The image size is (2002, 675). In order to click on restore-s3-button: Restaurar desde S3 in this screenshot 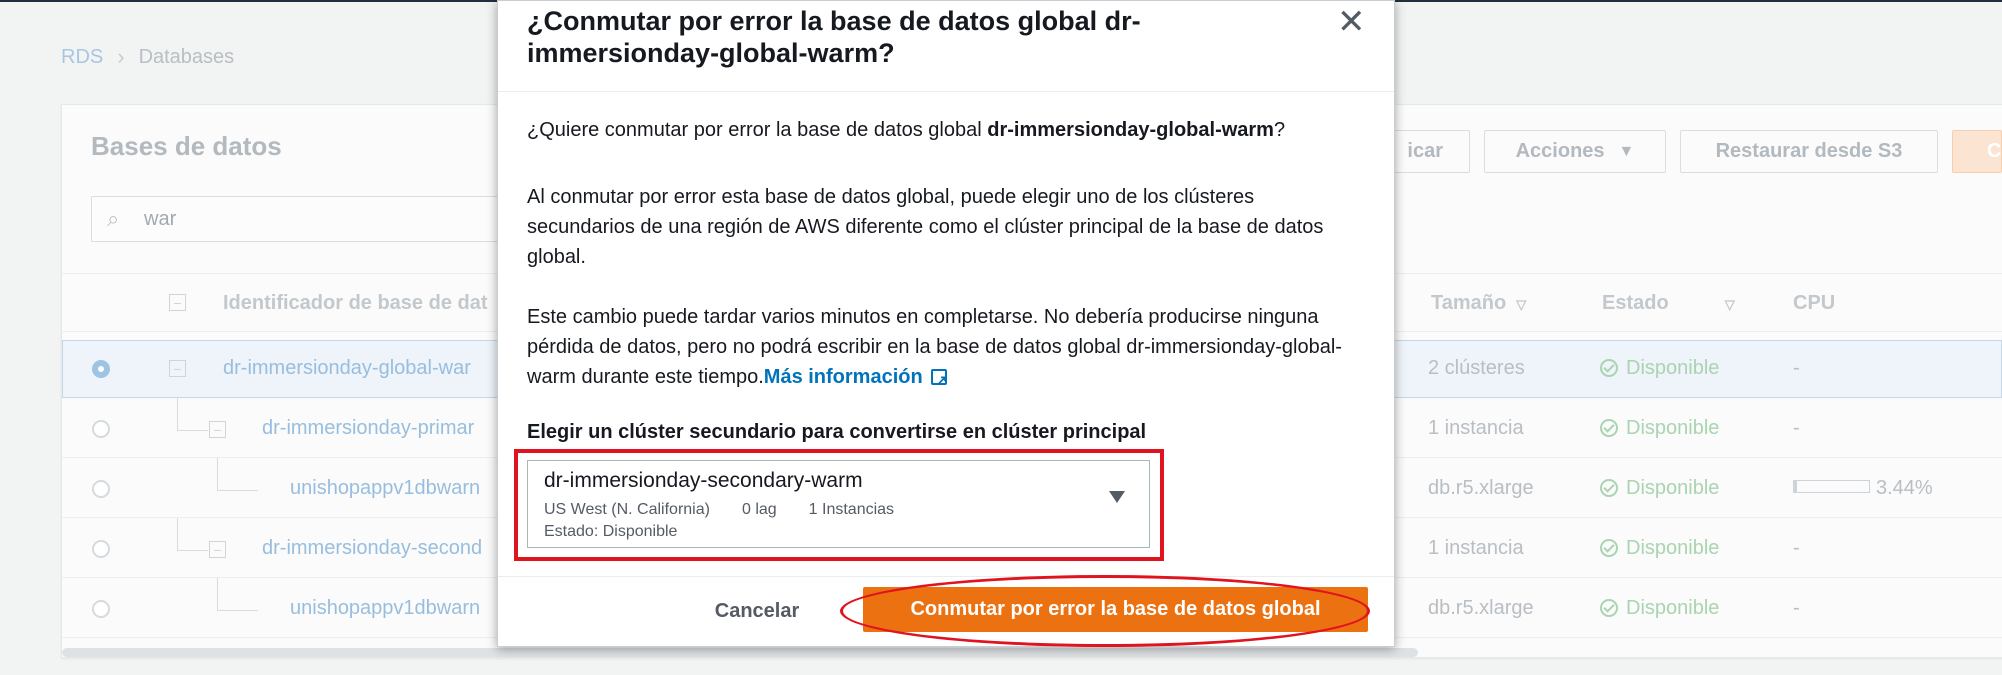, I will do `click(1809, 151)`.